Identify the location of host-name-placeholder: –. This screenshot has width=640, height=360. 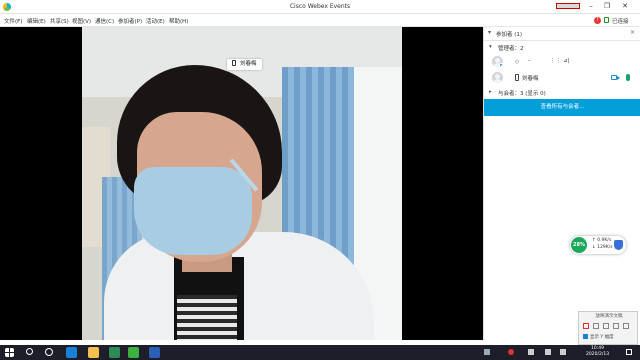
(529, 61).